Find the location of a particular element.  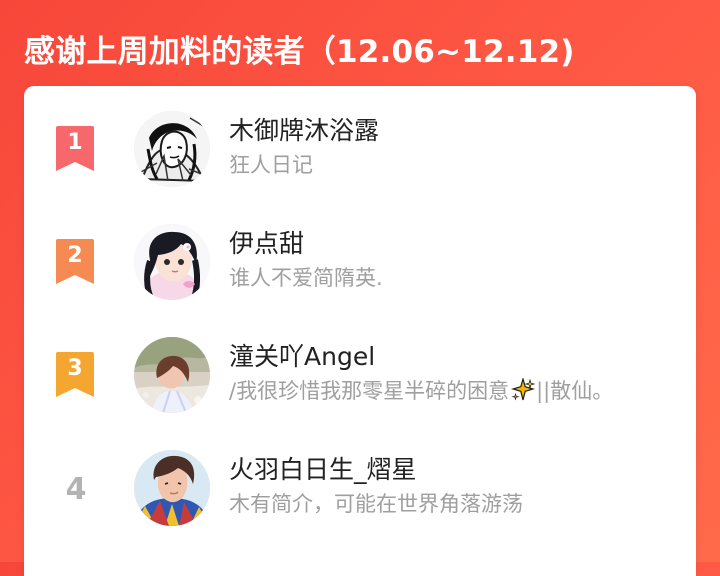

reader-name: 潼关吖Angel is located at coordinates (459, 357).